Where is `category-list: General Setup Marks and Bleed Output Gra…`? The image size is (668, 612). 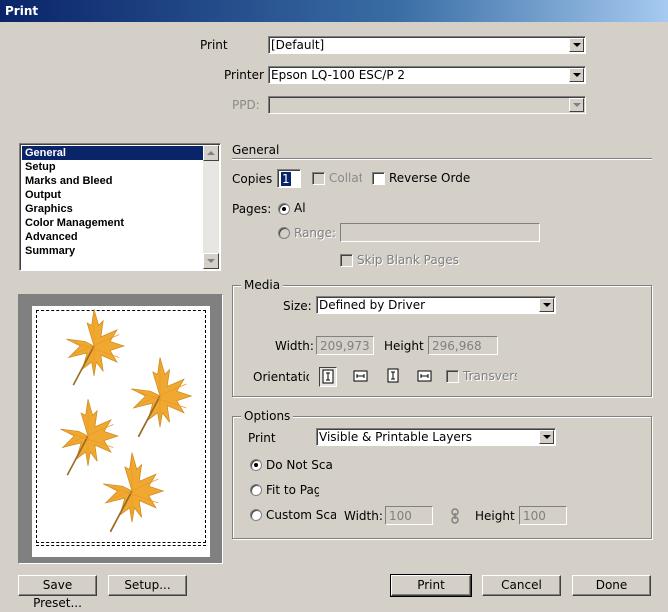
category-list: General Setup Marks and Bleed Output Gra… is located at coordinates (120, 207).